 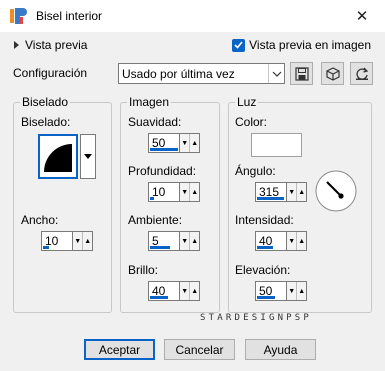 I want to click on depth-label: Profundidad:, so click(x=162, y=171).